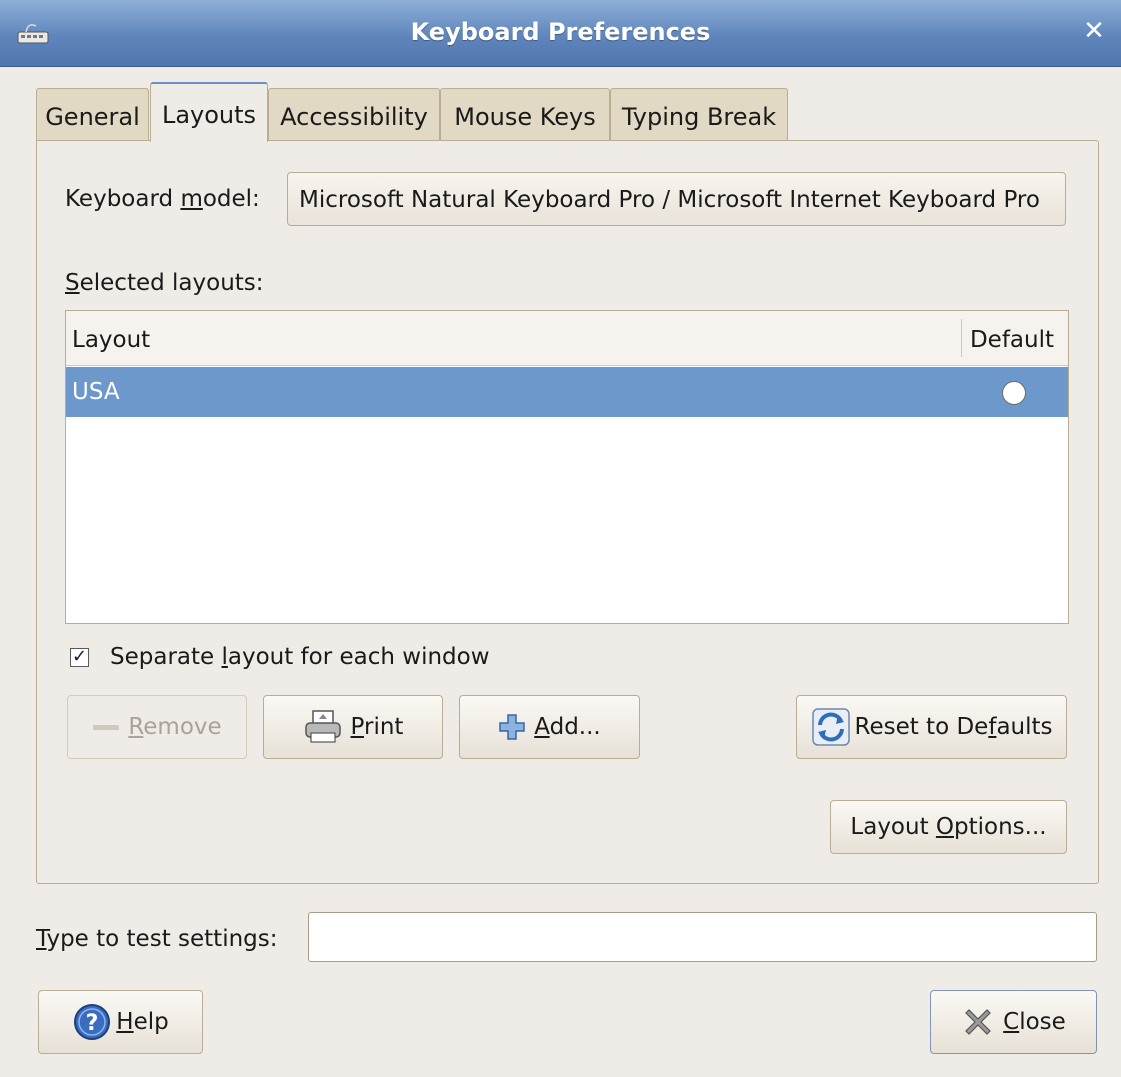 Image resolution: width=1121 pixels, height=1077 pixels. I want to click on close-button: Close, so click(1013, 1022).